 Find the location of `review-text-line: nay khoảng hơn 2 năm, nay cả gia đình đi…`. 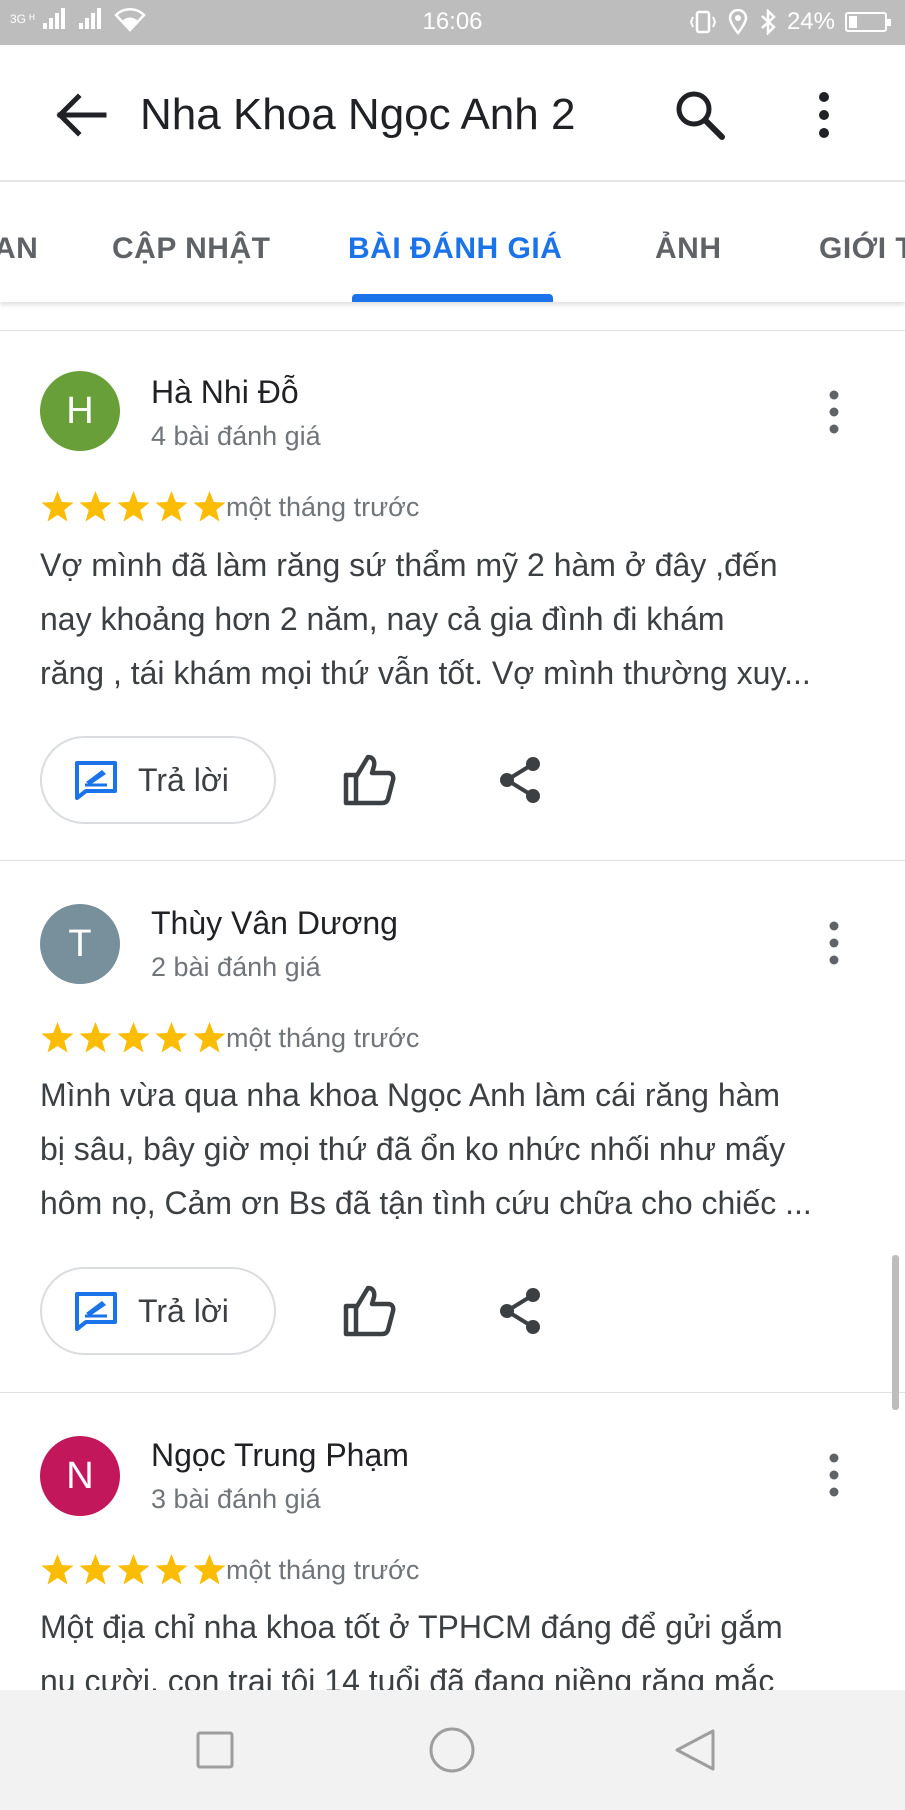

review-text-line: nay khoảng hơn 2 năm, nay cả gia đình đi… is located at coordinates (382, 619).